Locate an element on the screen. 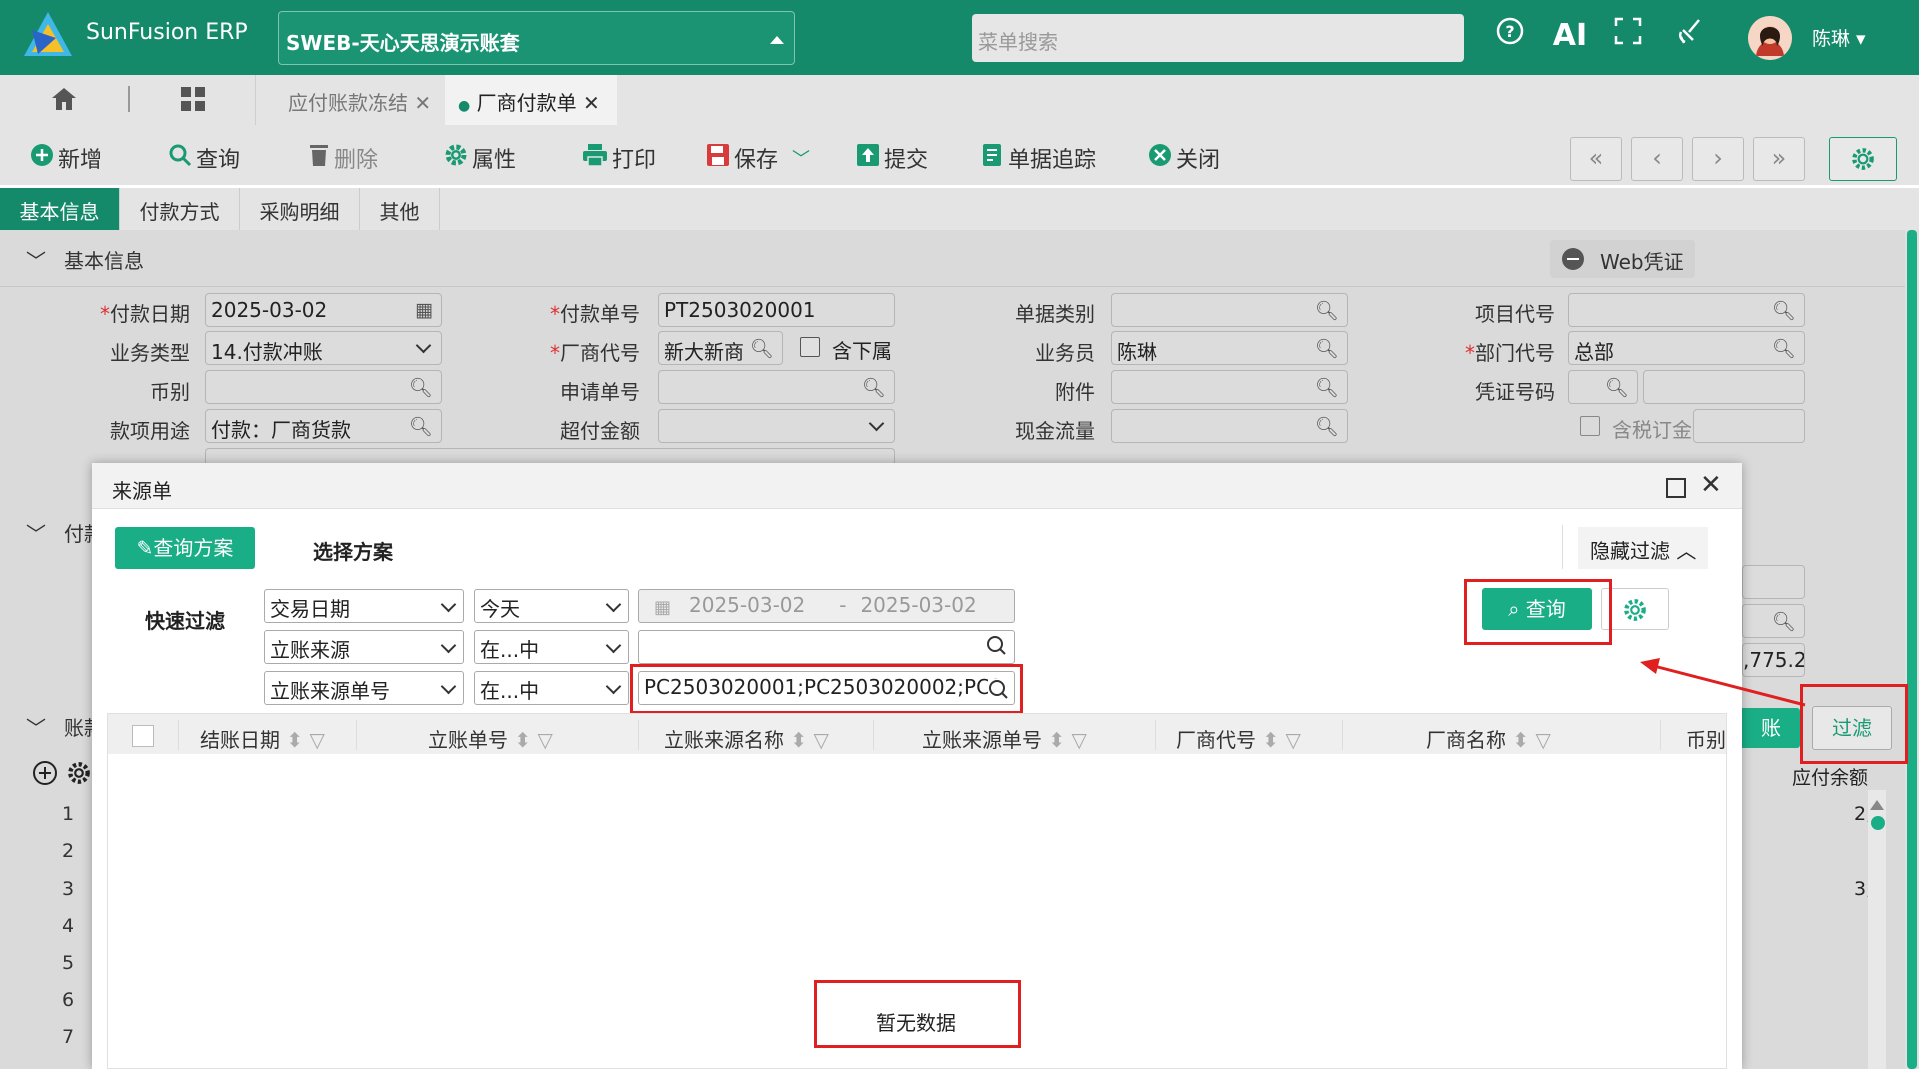 The height and width of the screenshot is (1069, 1919). date-range-input: 2025-03-02-2025-03-02 is located at coordinates (826, 606).